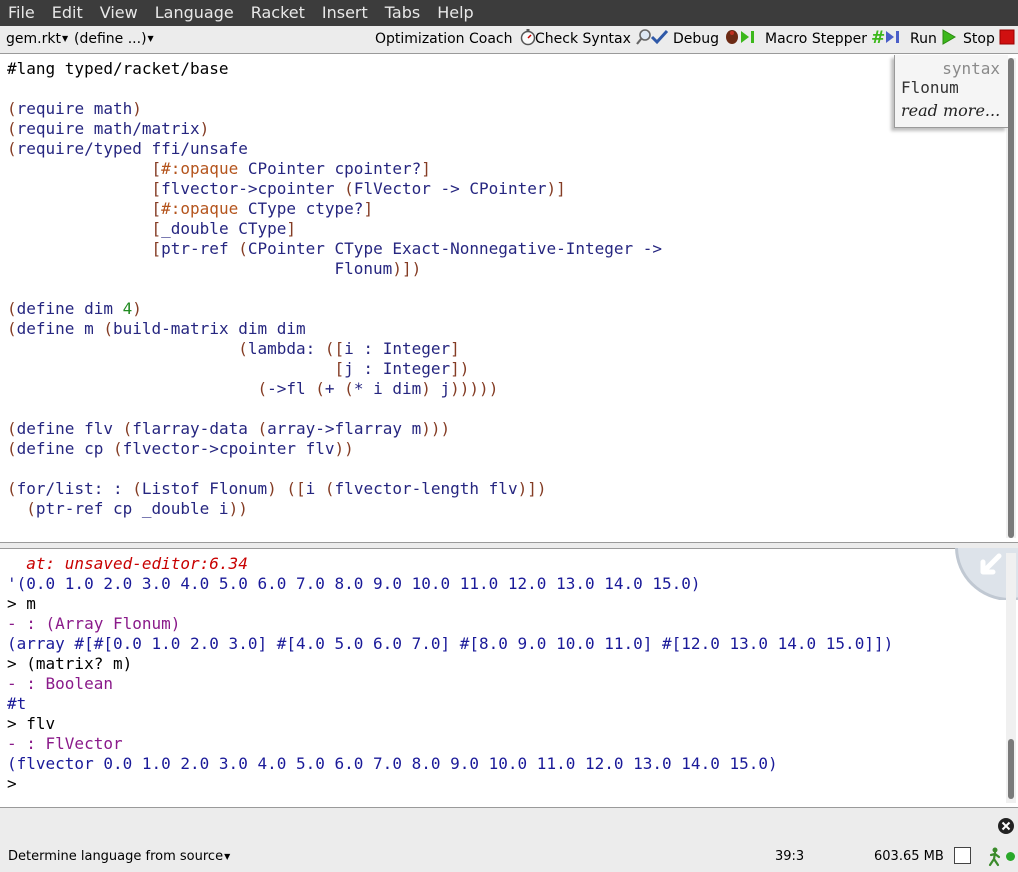 This screenshot has height=872, width=1018. What do you see at coordinates (1011, 769) in the screenshot?
I see `interactions-scroll-thumb` at bounding box center [1011, 769].